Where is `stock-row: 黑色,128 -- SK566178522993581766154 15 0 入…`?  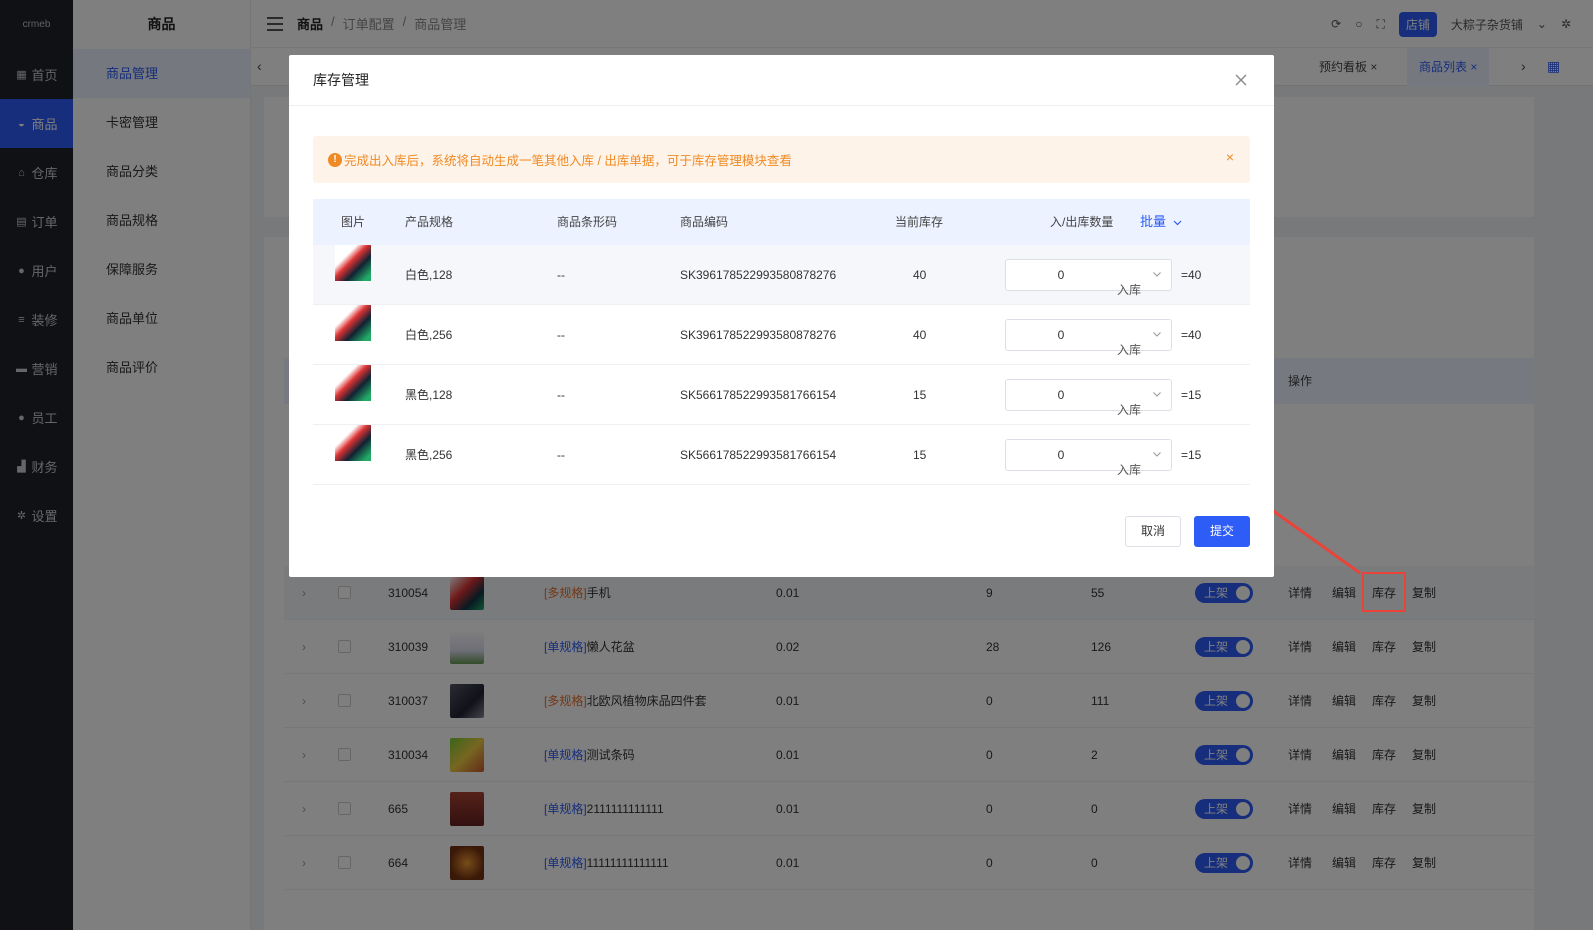
stock-row: 黑色,128 -- SK566178522993581766154 15 0 入… is located at coordinates (781, 395).